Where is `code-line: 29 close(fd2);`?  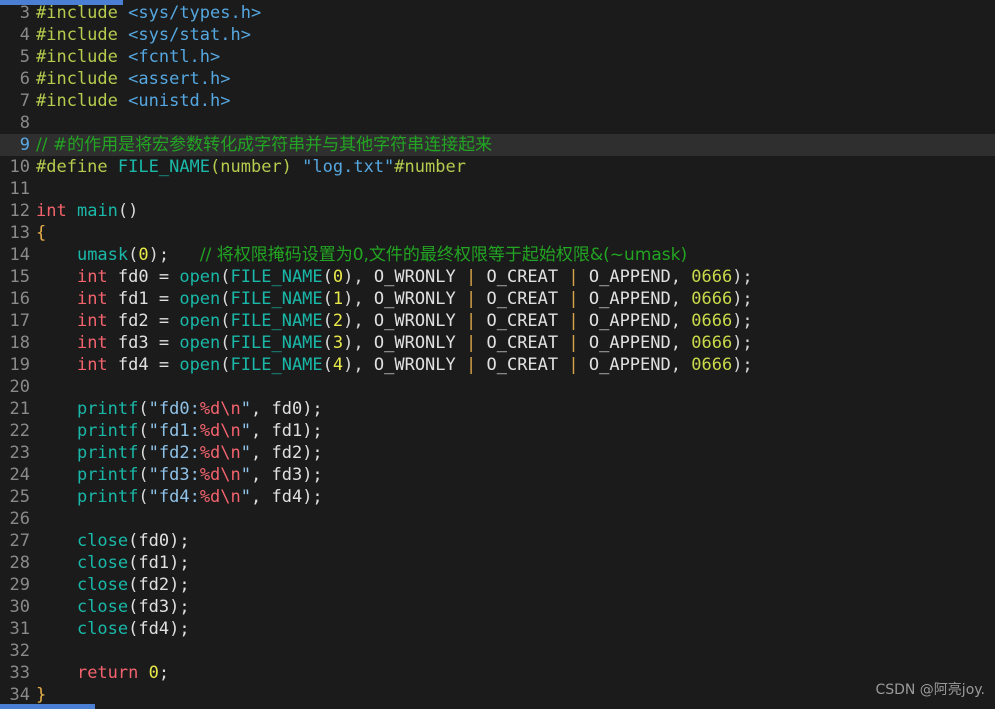
code-line: 29 close(fd2); is located at coordinates (497, 585).